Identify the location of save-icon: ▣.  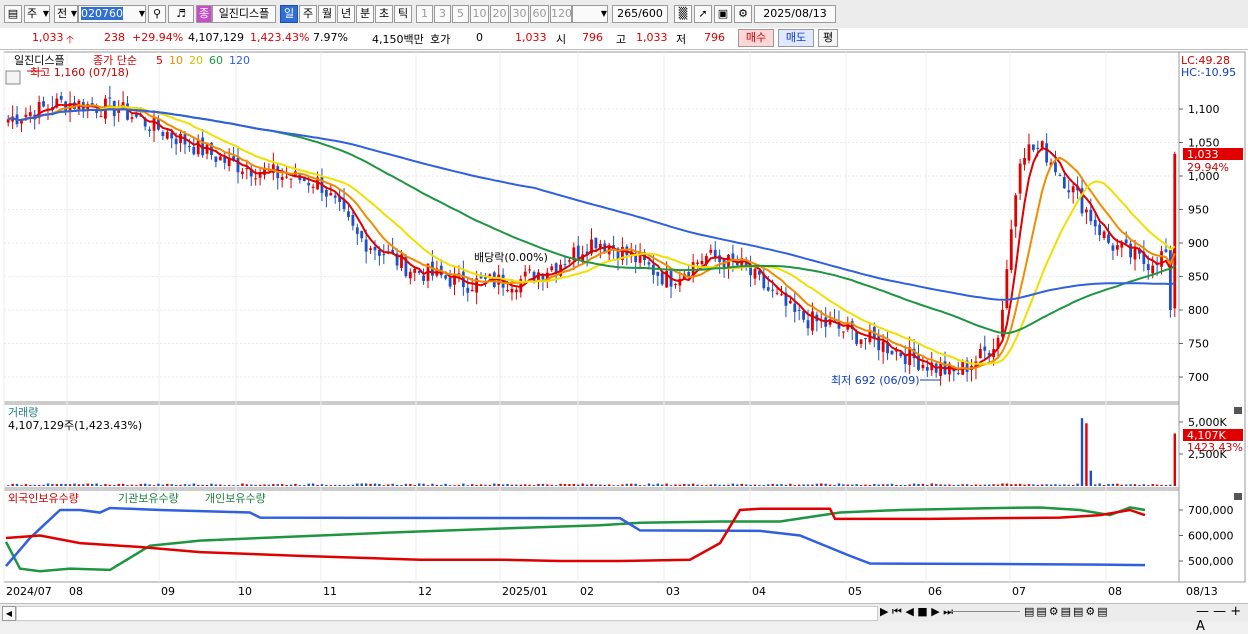
(723, 14).